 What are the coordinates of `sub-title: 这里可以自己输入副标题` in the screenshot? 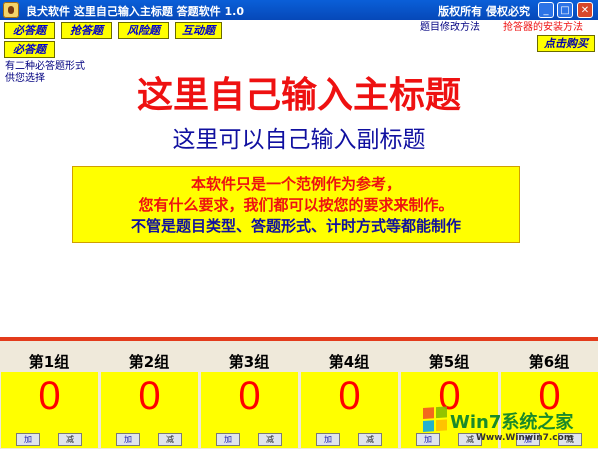 It's located at (299, 140).